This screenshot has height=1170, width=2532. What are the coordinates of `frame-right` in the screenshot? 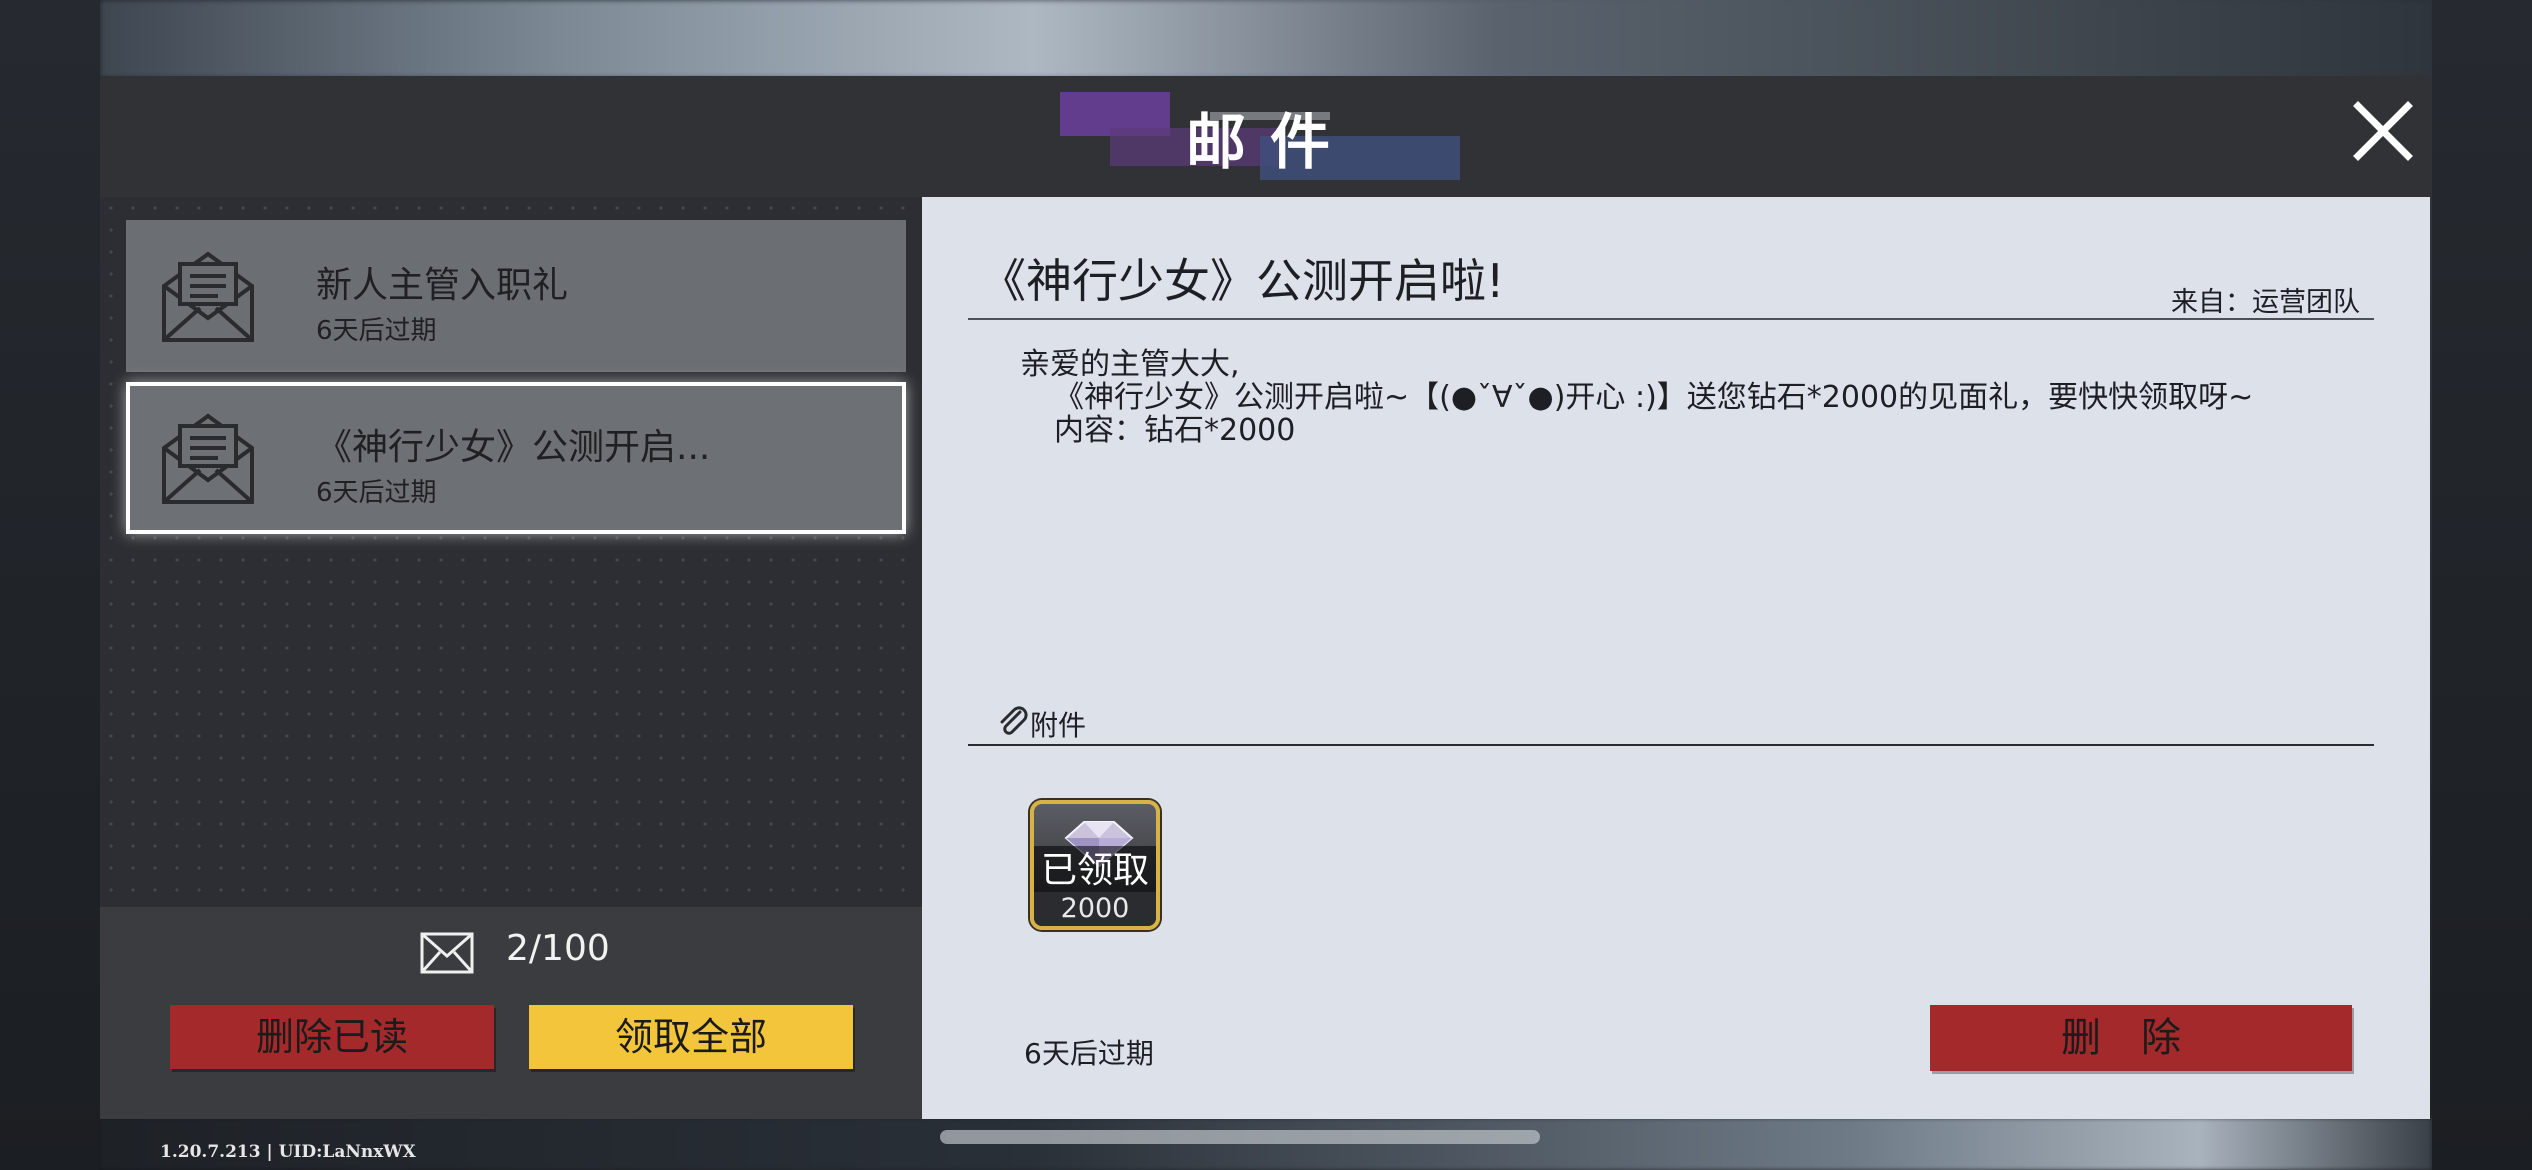 It's located at (2482, 585).